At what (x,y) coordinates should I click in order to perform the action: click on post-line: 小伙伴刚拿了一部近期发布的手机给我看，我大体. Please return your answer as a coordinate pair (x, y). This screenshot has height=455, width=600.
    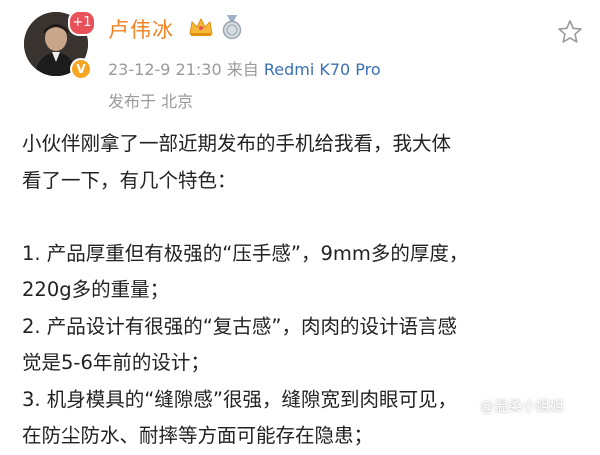
    Looking at the image, I should click on (237, 143).